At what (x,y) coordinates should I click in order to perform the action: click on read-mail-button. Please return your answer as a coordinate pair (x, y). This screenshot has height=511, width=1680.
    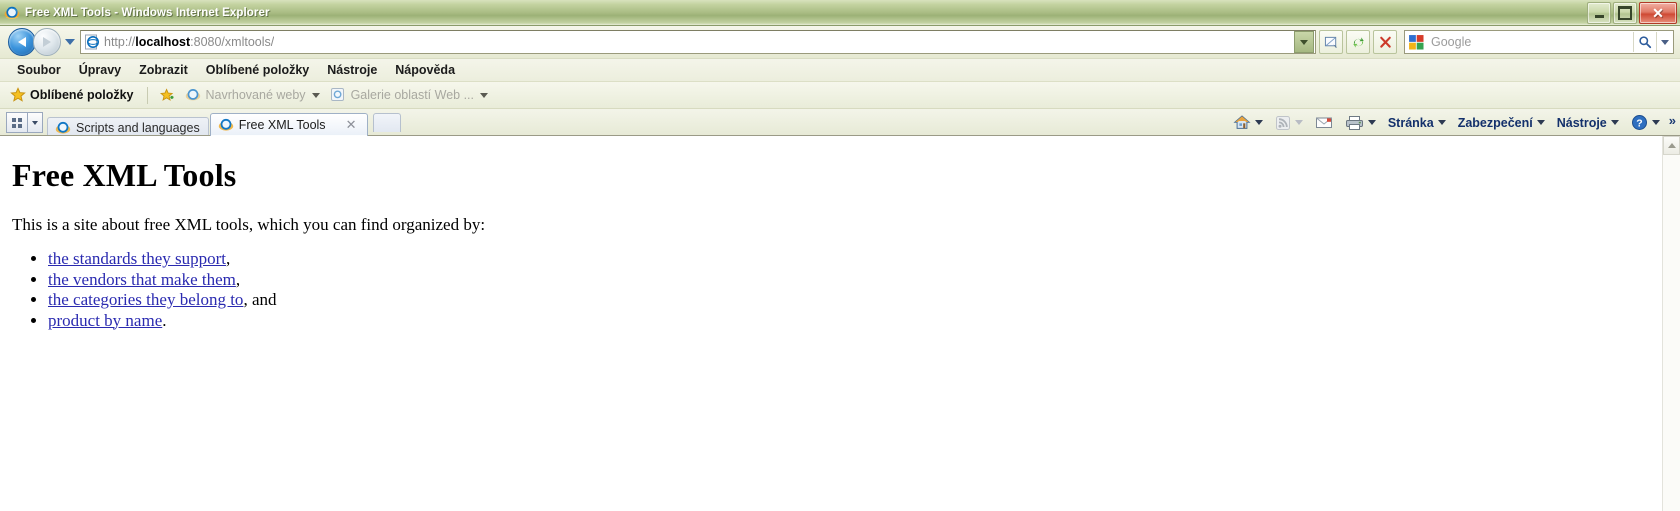
    Looking at the image, I should click on (1324, 122).